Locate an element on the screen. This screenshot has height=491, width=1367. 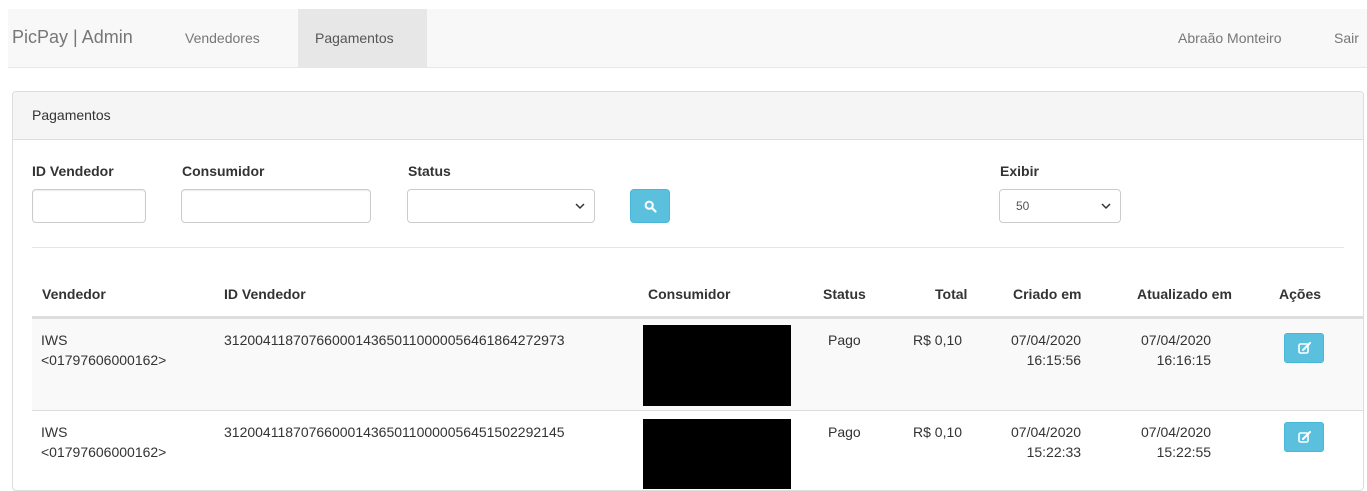
search-button is located at coordinates (650, 206).